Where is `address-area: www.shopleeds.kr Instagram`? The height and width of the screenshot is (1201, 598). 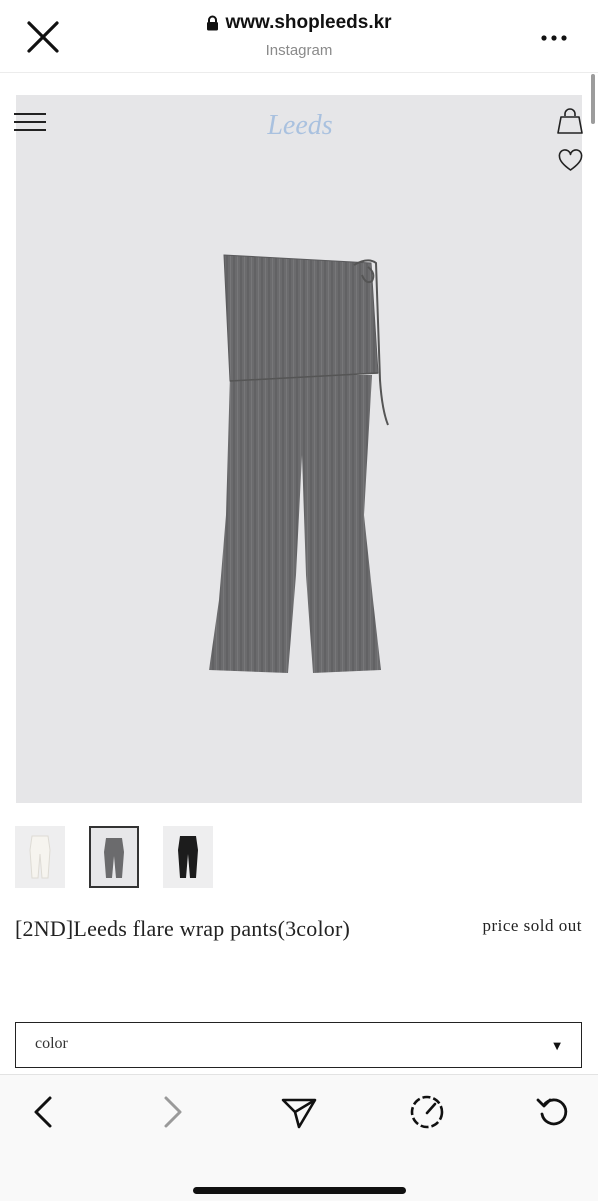 address-area: www.shopleeds.kr Instagram is located at coordinates (299, 35).